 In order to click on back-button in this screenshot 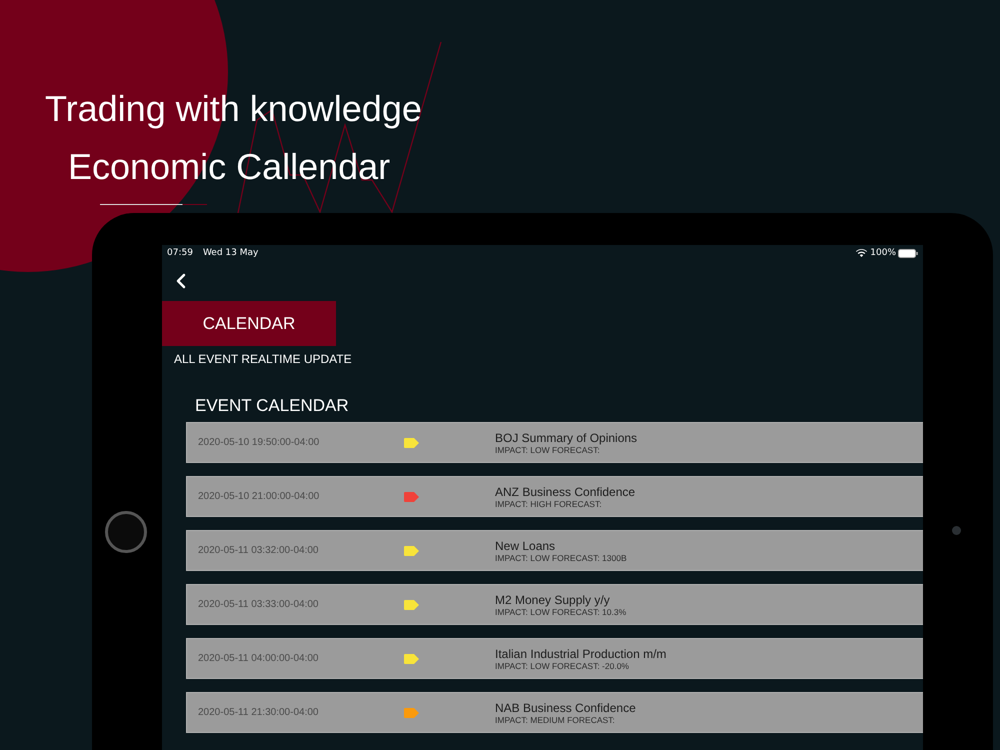, I will do `click(181, 281)`.